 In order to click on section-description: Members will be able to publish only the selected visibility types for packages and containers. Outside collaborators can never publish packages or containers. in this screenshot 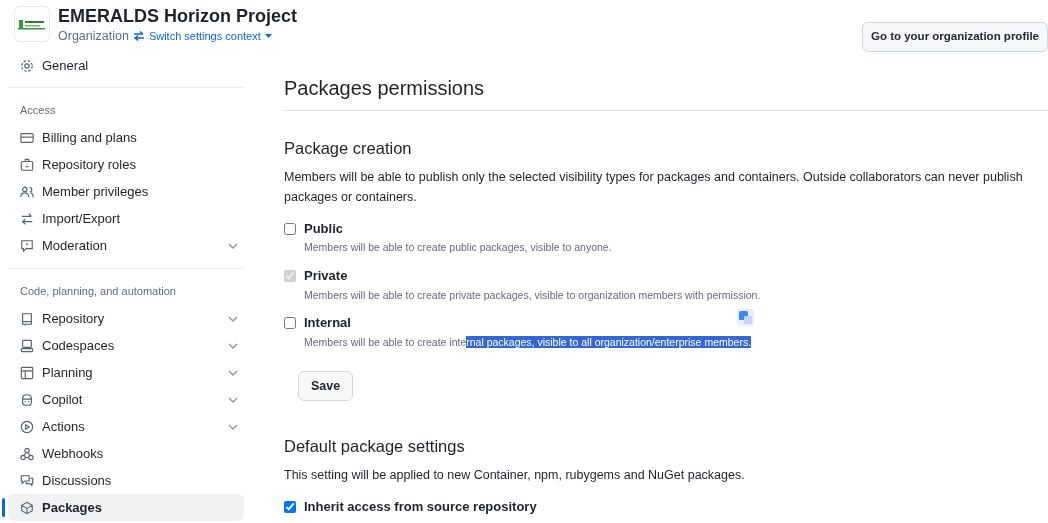, I will do `click(654, 187)`.